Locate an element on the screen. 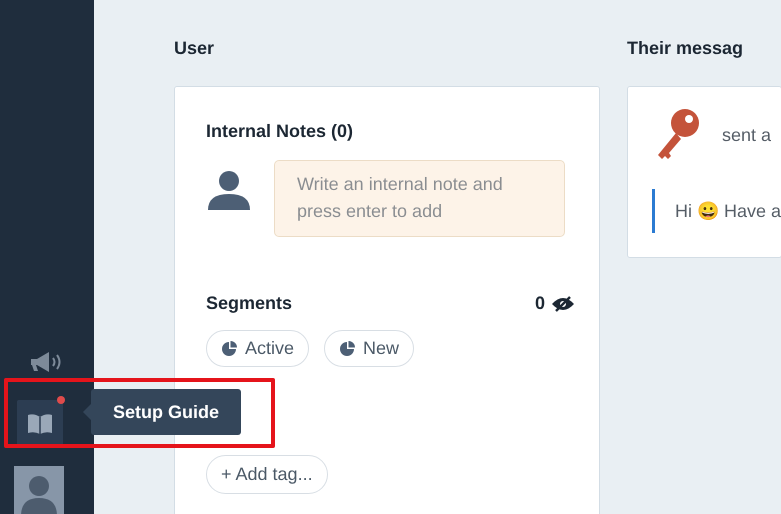 The image size is (781, 514). event-text: sent a is located at coordinates (747, 135).